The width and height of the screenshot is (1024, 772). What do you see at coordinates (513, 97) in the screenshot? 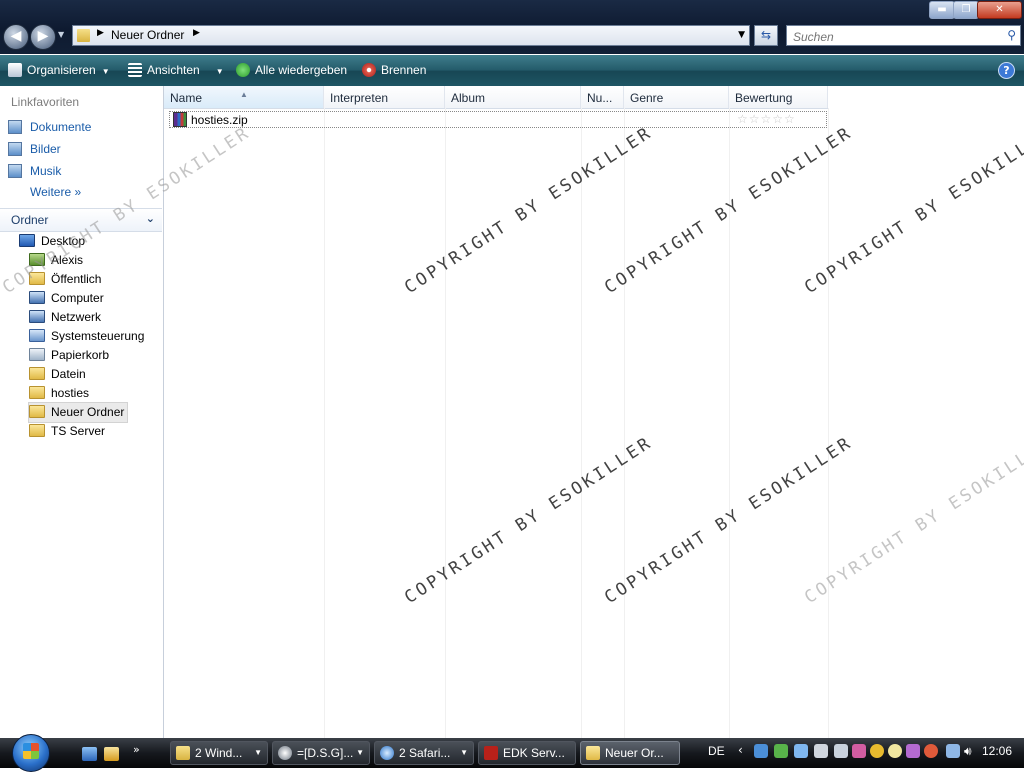
I see `column-header-album: Album` at bounding box center [513, 97].